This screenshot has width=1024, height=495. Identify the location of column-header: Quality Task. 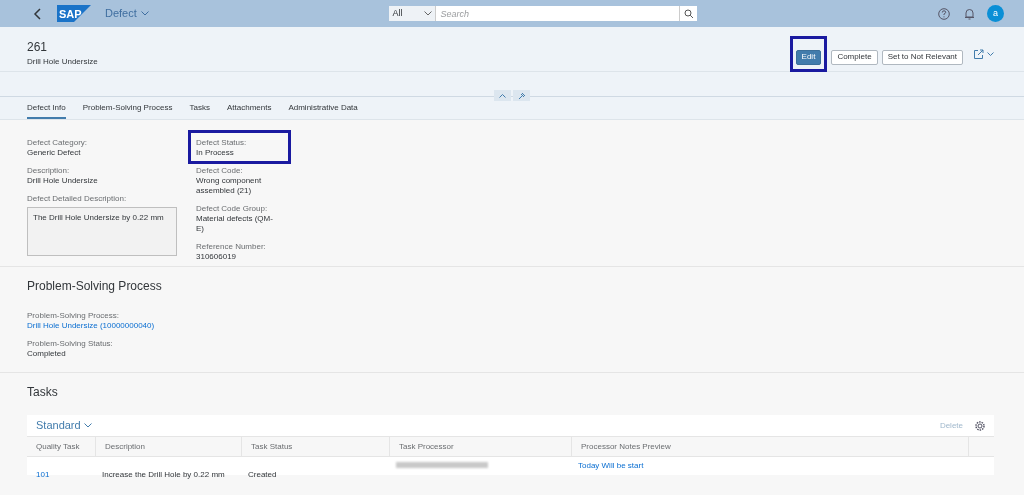
(61, 446).